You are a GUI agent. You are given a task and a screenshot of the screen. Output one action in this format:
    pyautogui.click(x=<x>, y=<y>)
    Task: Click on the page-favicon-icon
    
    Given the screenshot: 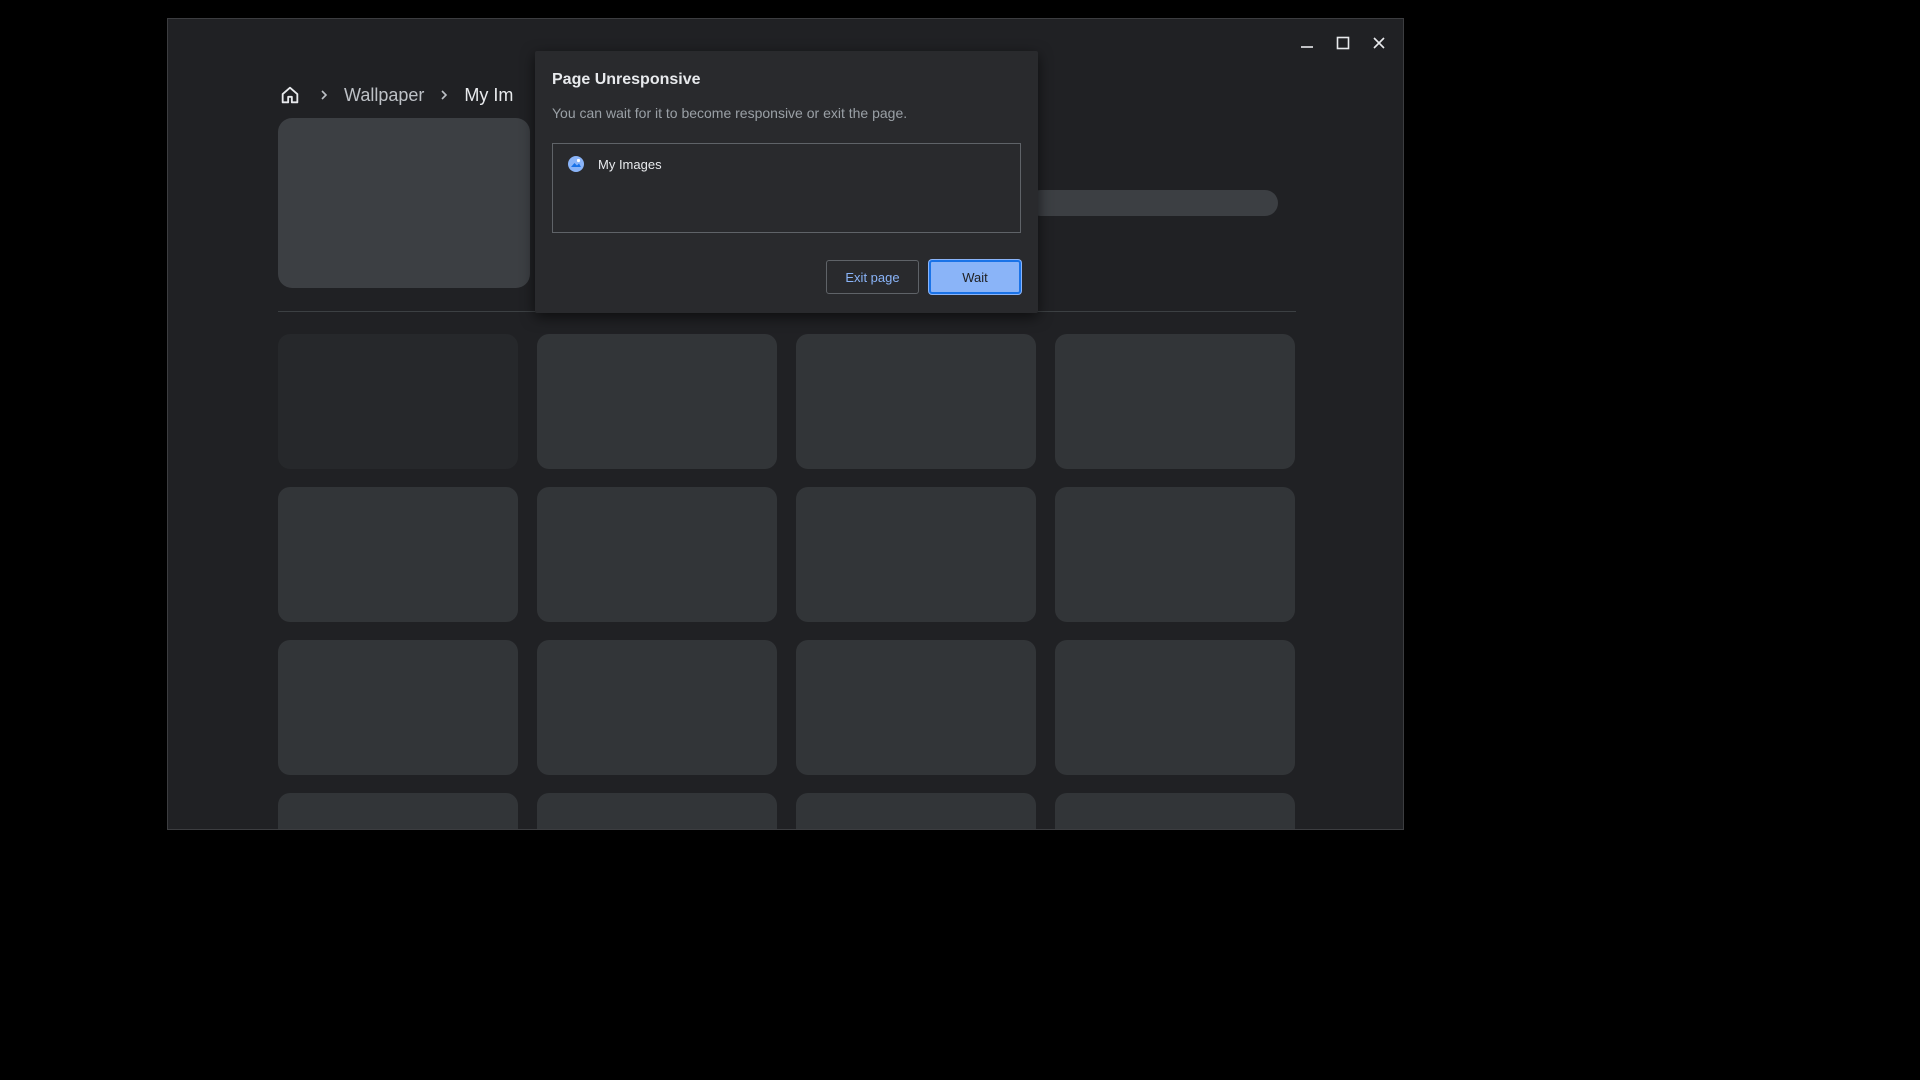 What is the action you would take?
    pyautogui.click(x=576, y=164)
    